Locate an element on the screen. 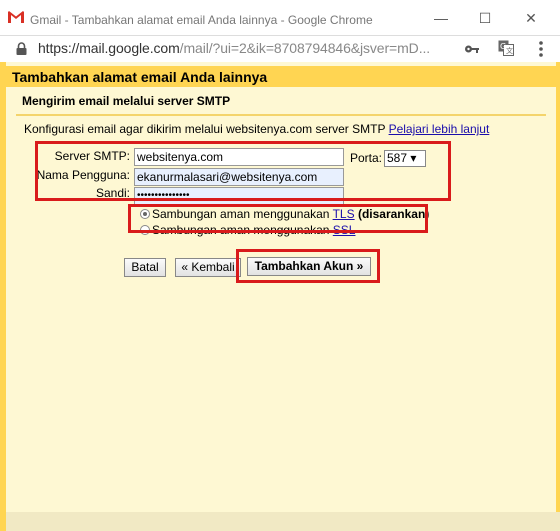 The width and height of the screenshot is (560, 531). username-label: Nama Pengguna: is located at coordinates (83, 175).